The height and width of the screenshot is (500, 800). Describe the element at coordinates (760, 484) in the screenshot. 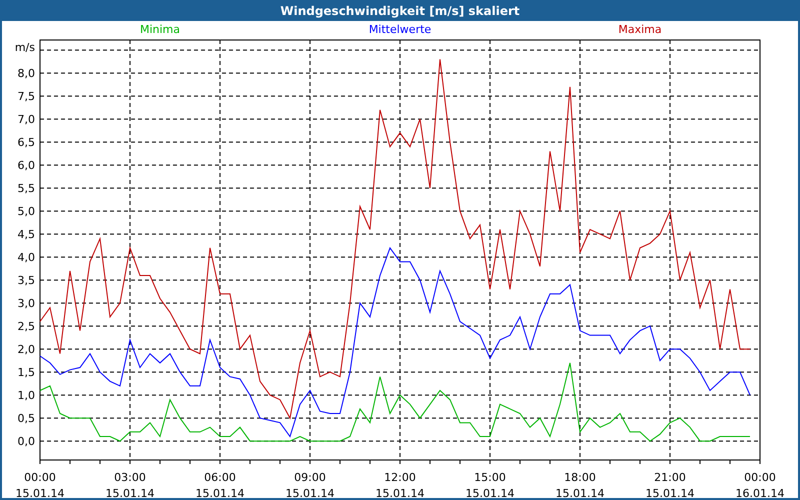

I see `x-tick-label: 00:00 16.01.14` at that location.